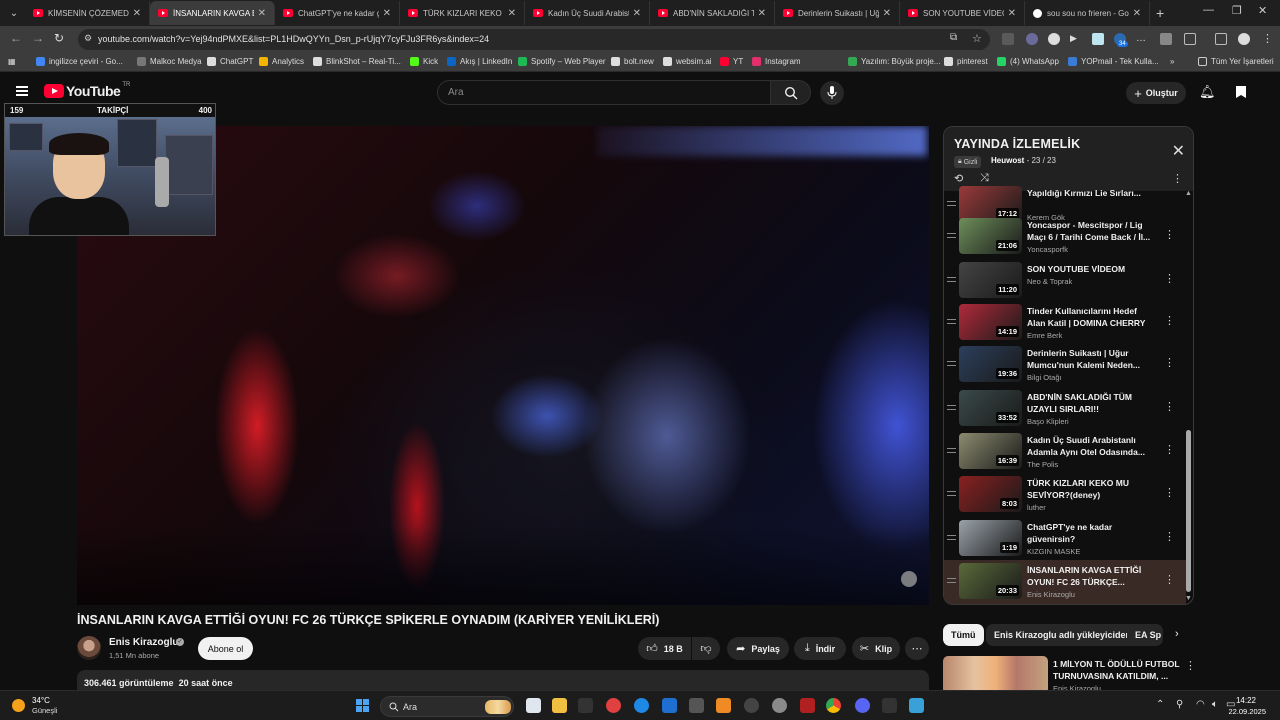  Describe the element at coordinates (990, 581) in the screenshot. I see `playlist-thumbnail: 20:33` at that location.